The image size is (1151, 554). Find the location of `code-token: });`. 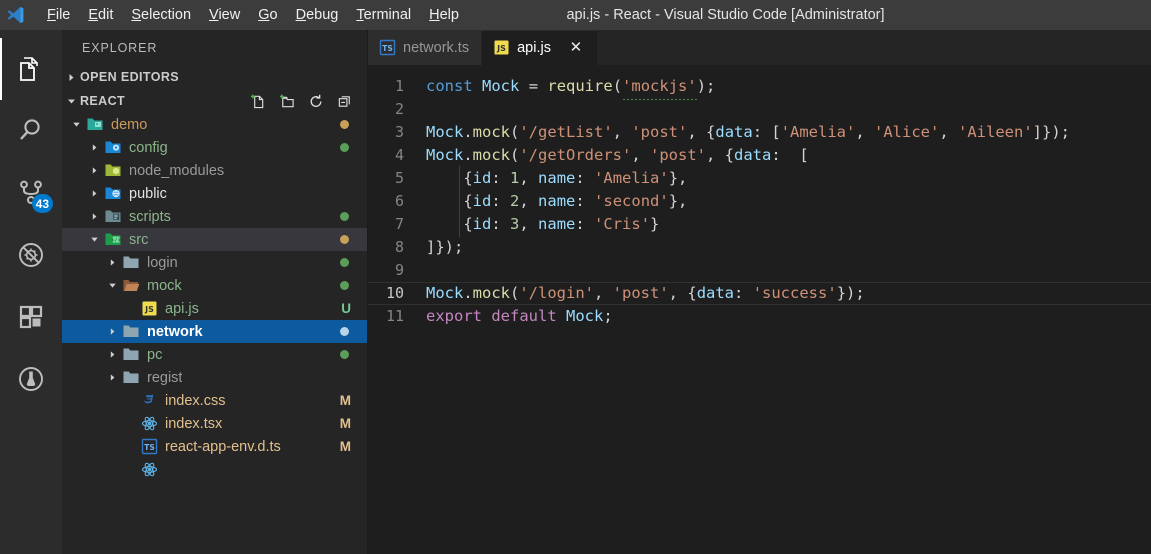

code-token: }); is located at coordinates (850, 293).